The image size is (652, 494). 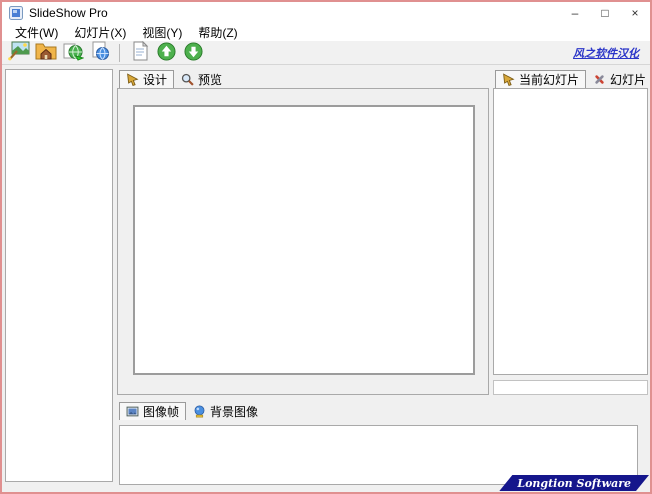 I want to click on close-button: ×, so click(x=635, y=13).